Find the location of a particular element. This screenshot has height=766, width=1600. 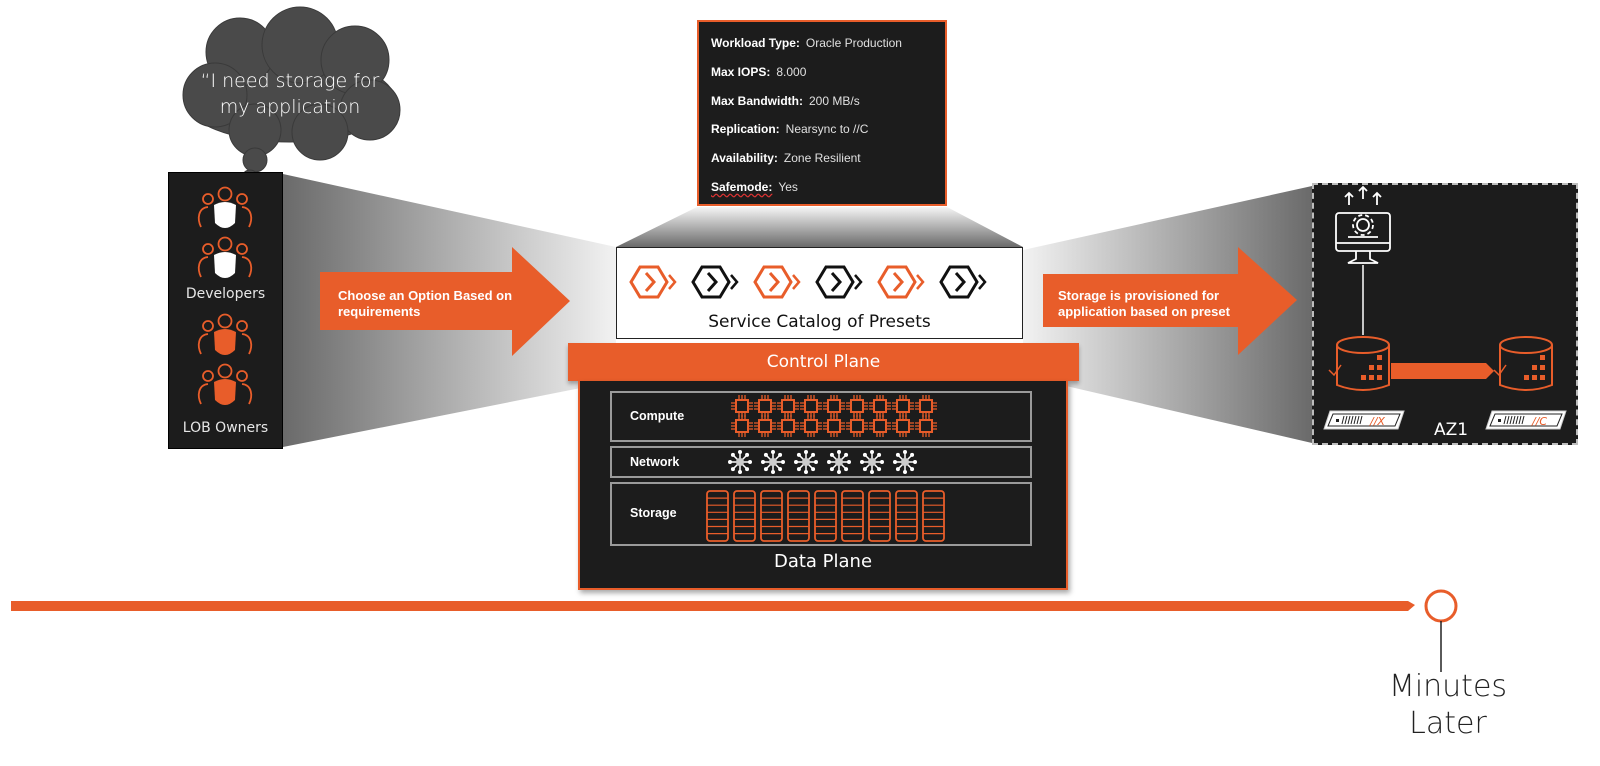

database-dots-primary is located at coordinates (1371, 367).